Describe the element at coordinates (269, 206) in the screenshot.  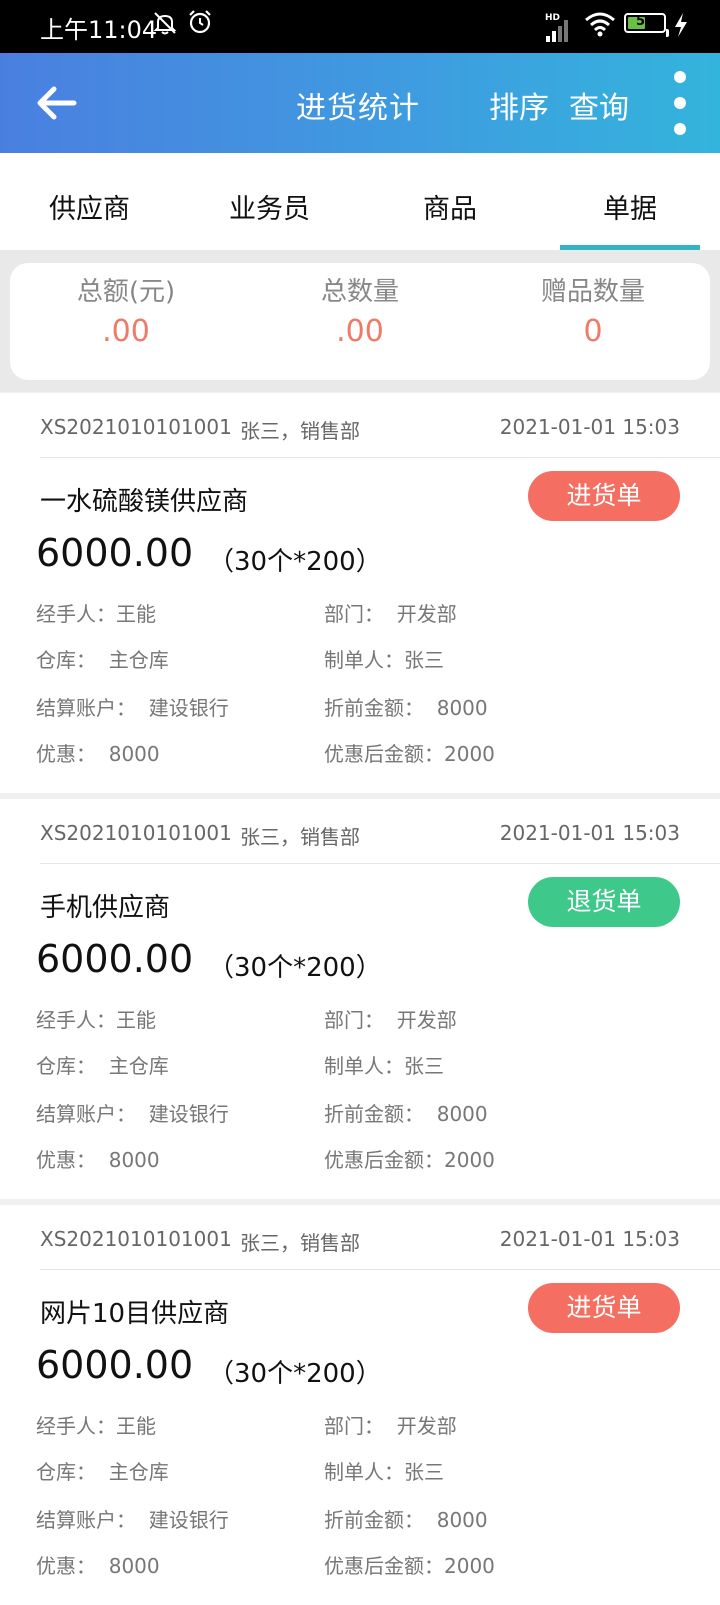
I see `tab-salesman: 业务员` at that location.